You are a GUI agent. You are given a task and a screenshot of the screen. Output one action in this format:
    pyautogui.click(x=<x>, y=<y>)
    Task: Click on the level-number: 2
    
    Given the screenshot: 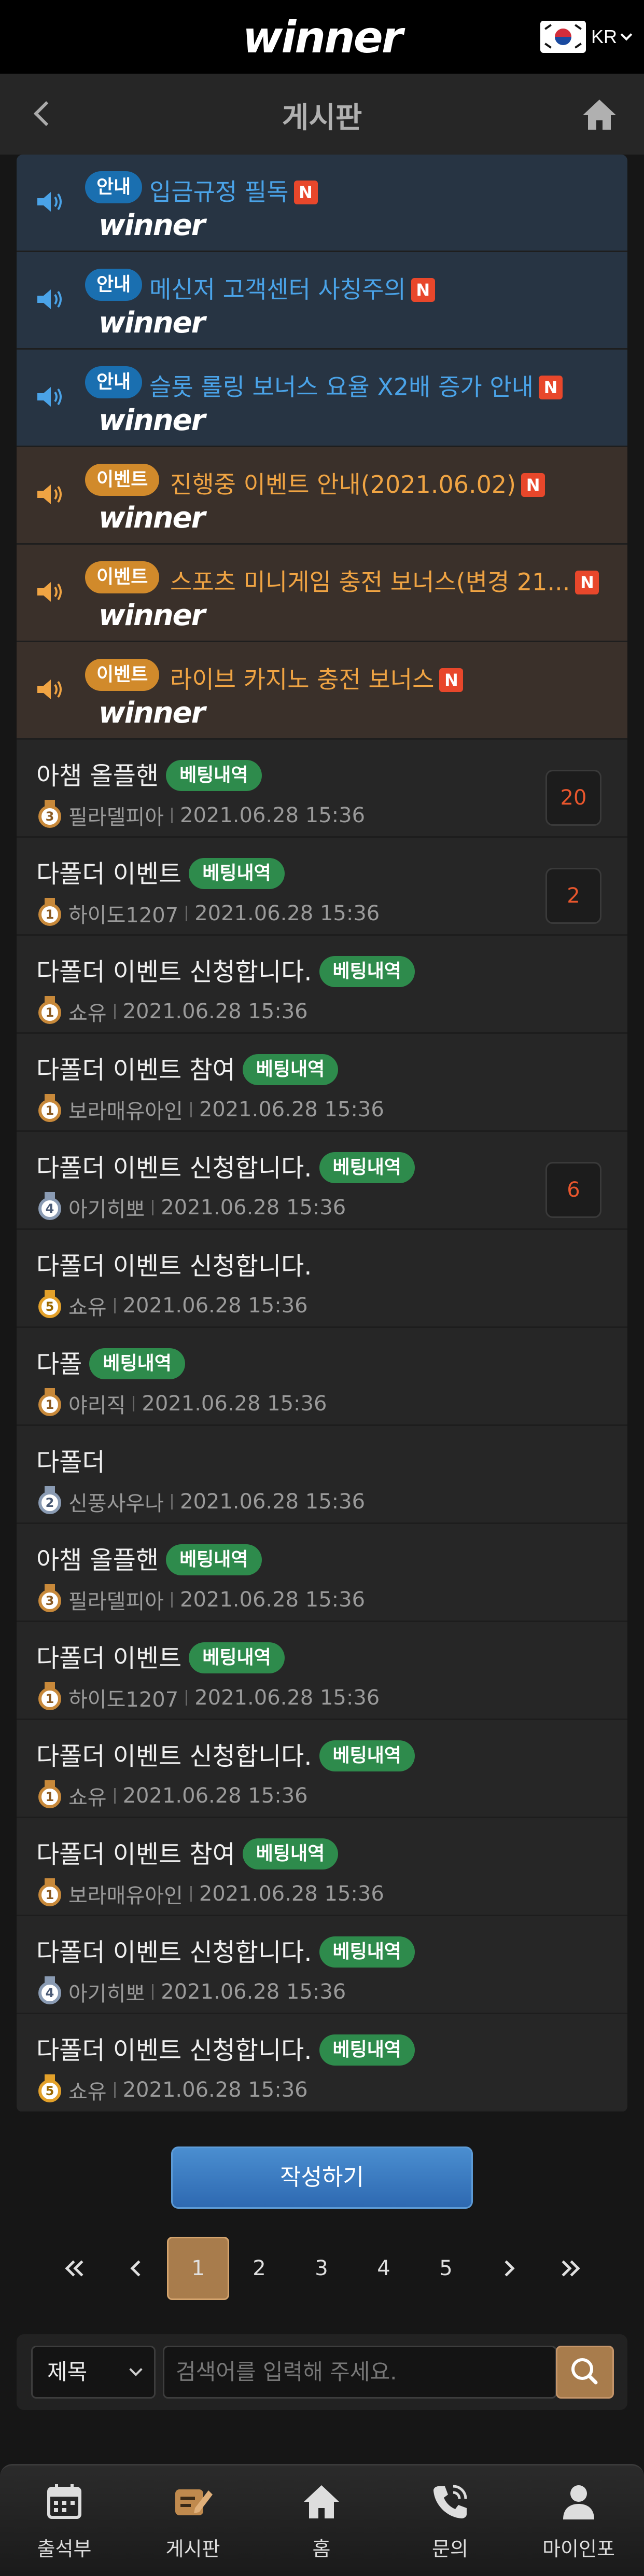 What is the action you would take?
    pyautogui.click(x=49, y=1502)
    